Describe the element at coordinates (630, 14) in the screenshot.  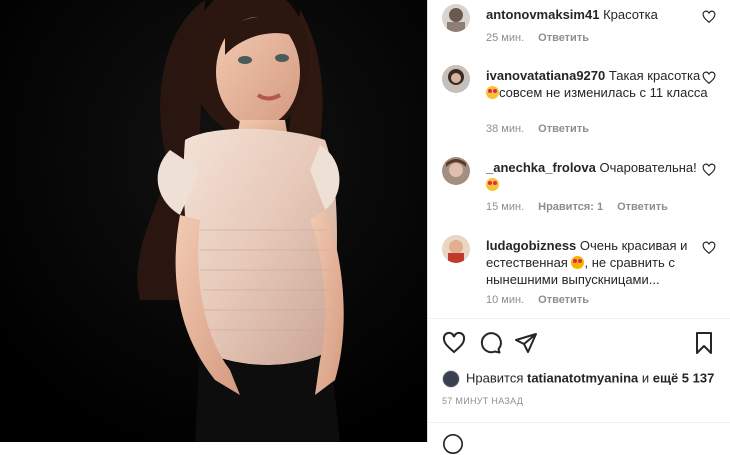
I see `comment-text: Красотка` at that location.